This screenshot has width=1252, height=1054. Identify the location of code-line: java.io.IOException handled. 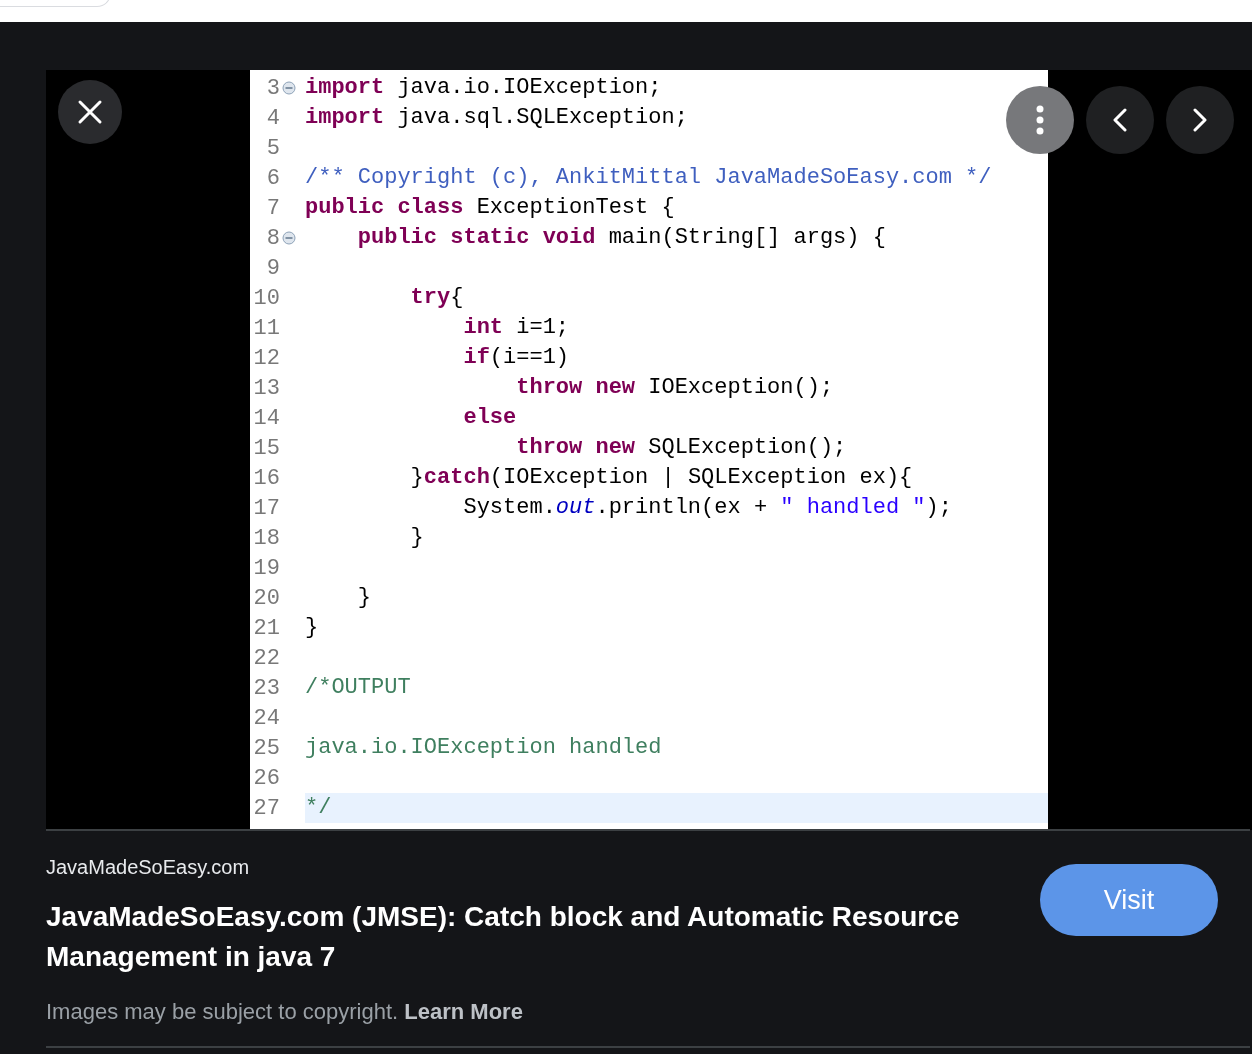
(483, 747).